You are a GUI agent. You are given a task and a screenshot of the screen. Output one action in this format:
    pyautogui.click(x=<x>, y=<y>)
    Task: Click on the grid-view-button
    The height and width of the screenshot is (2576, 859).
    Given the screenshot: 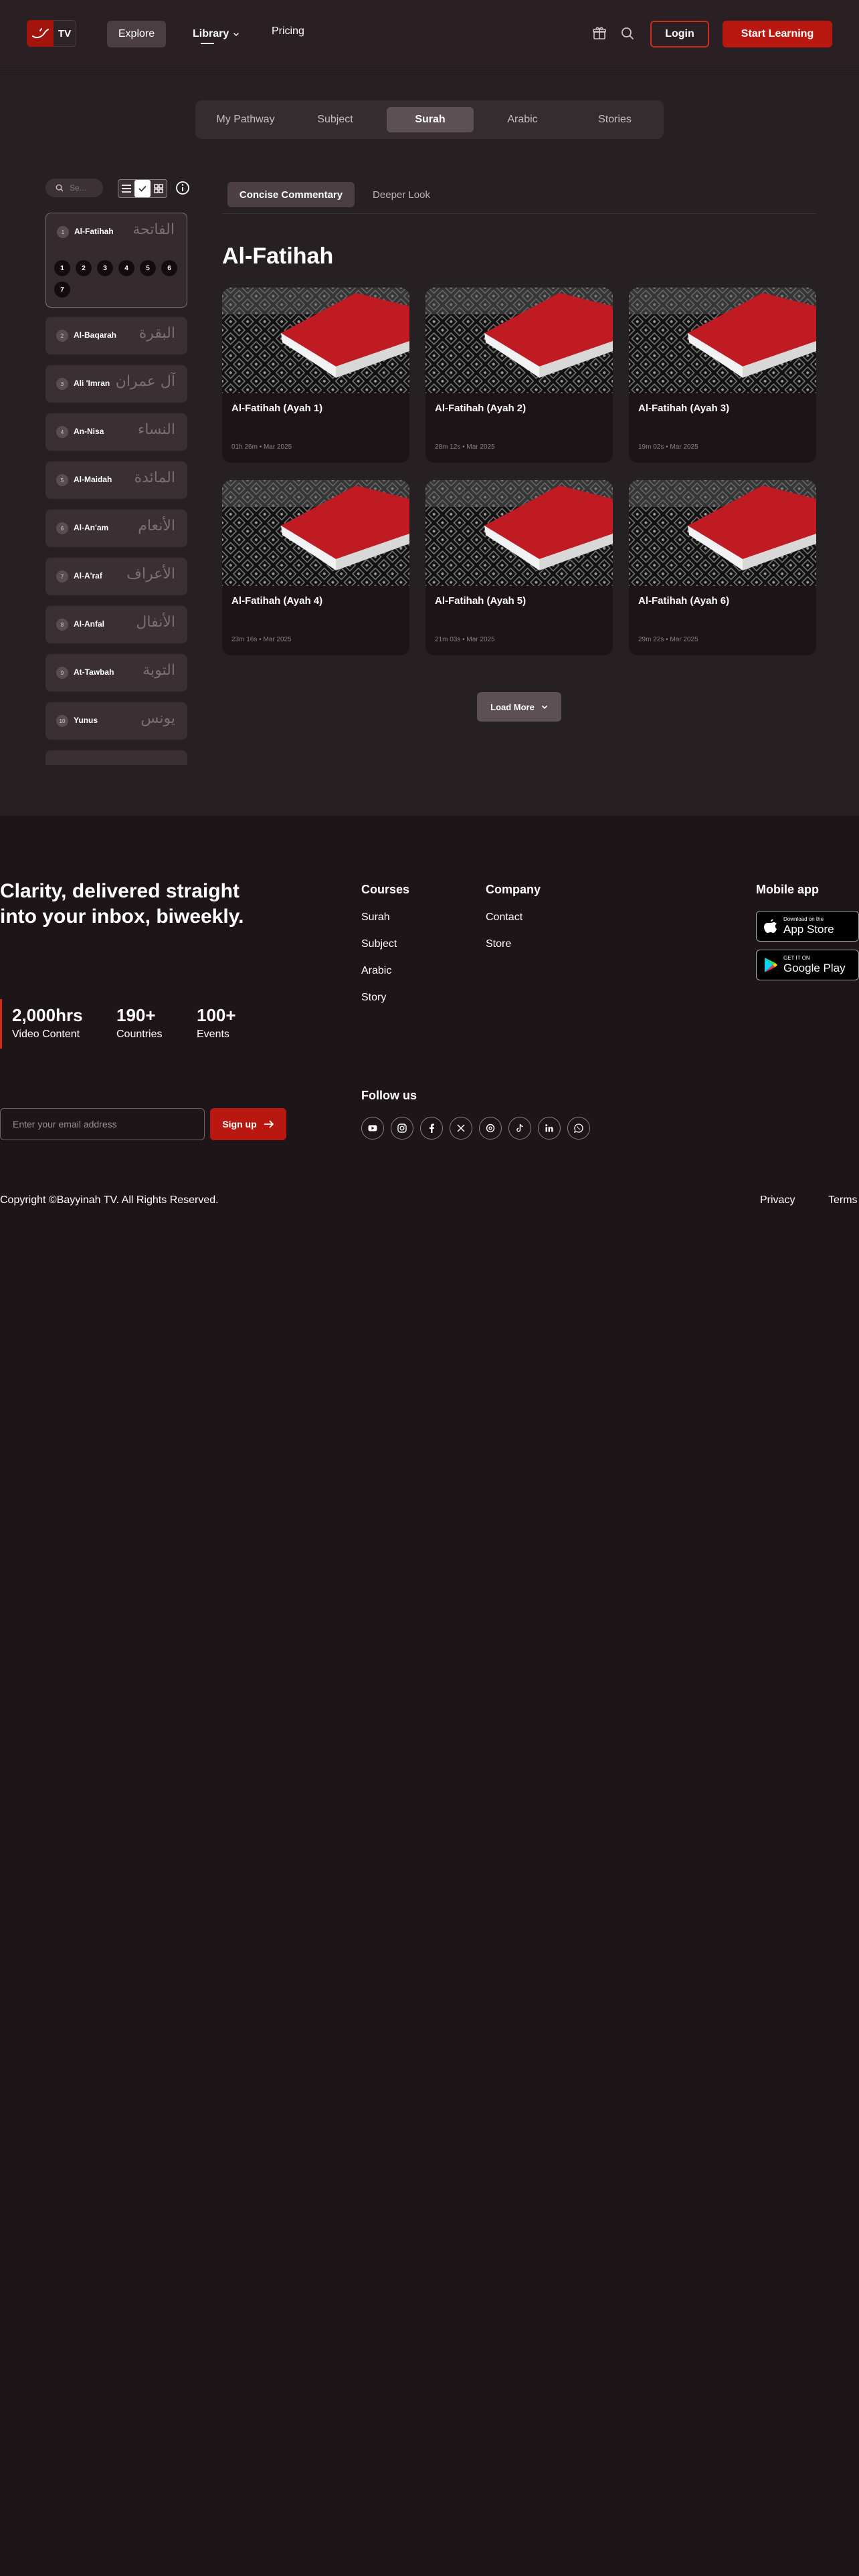 What is the action you would take?
    pyautogui.click(x=159, y=188)
    